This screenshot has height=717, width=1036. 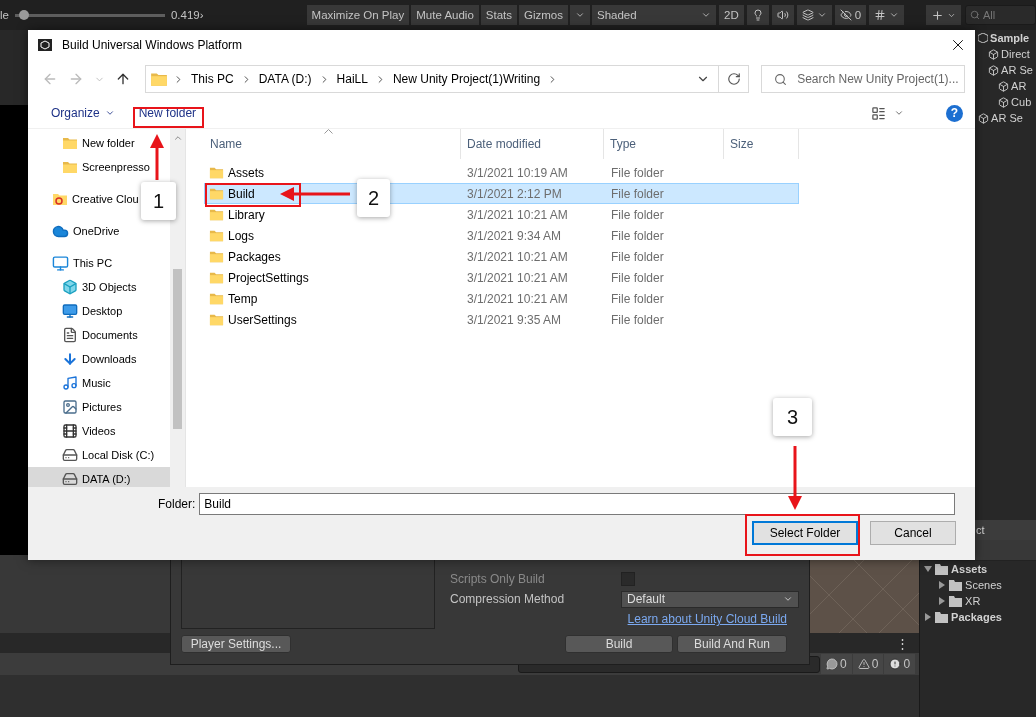 I want to click on nav-item: Videos, so click(x=73, y=431).